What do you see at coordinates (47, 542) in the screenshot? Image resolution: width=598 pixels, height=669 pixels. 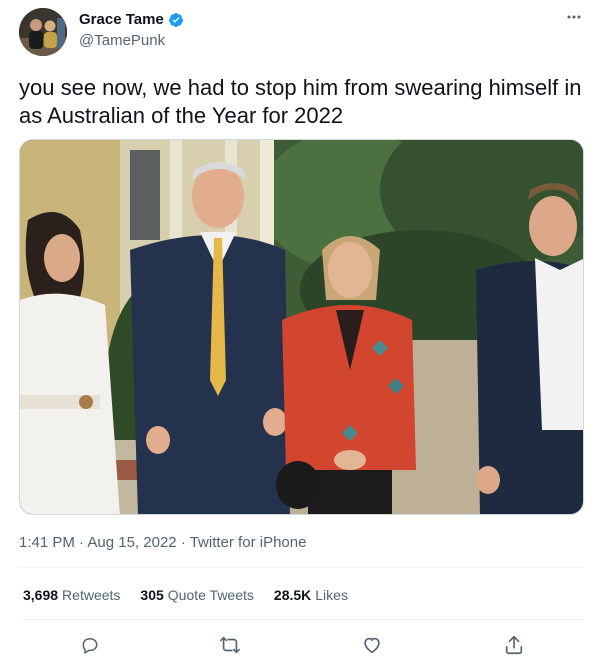 I see `tweet-time: 1:41 PM` at bounding box center [47, 542].